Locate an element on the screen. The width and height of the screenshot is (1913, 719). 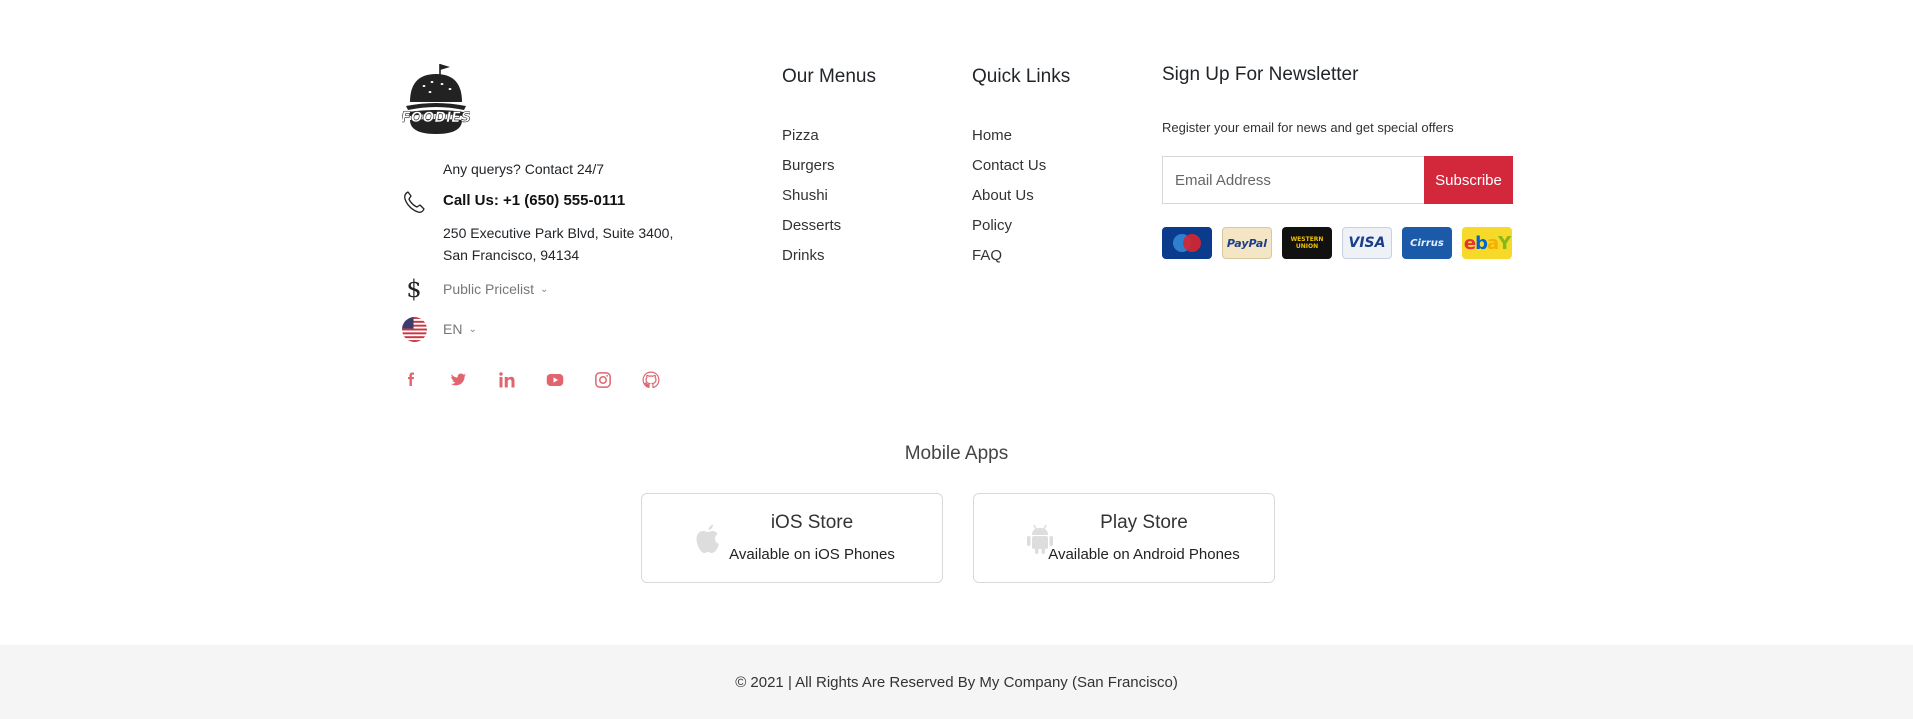
newsletter-form: Subscribe is located at coordinates (1337, 180).